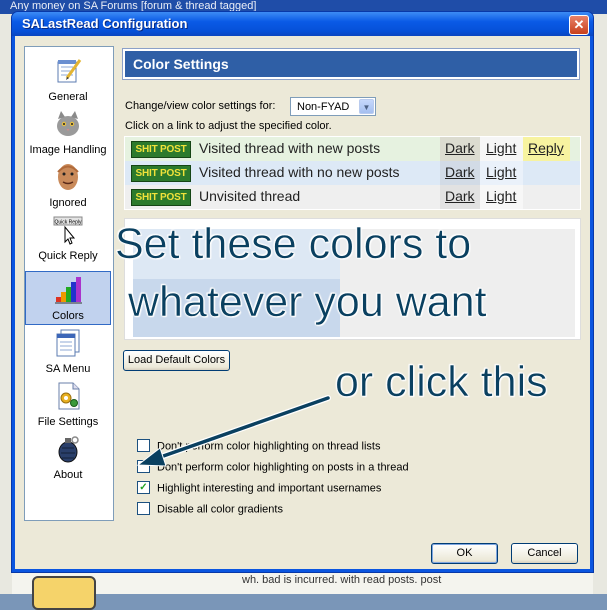 This screenshot has width=607, height=610. What do you see at coordinates (68, 343) in the screenshot?
I see `menu-sheets-icon` at bounding box center [68, 343].